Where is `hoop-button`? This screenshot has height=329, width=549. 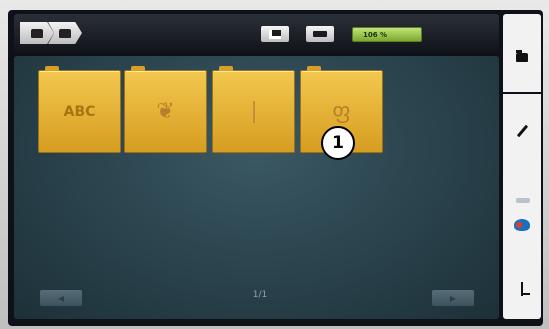 hoop-button is located at coordinates (320, 34).